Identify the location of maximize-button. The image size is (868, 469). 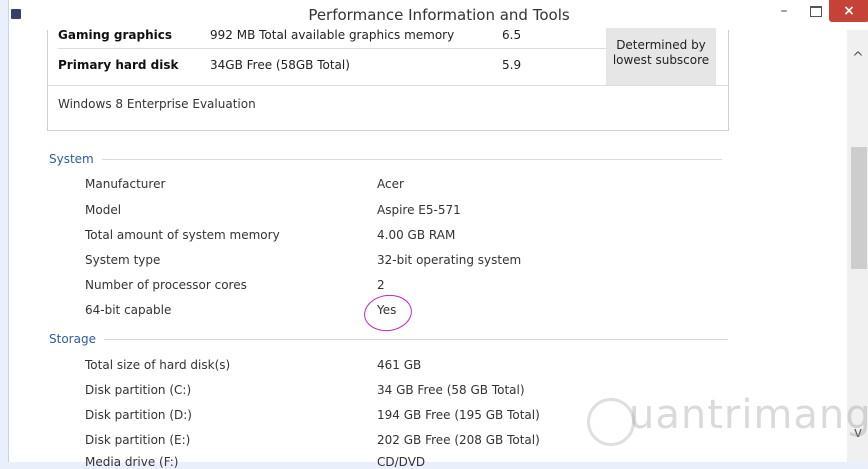
(816, 11).